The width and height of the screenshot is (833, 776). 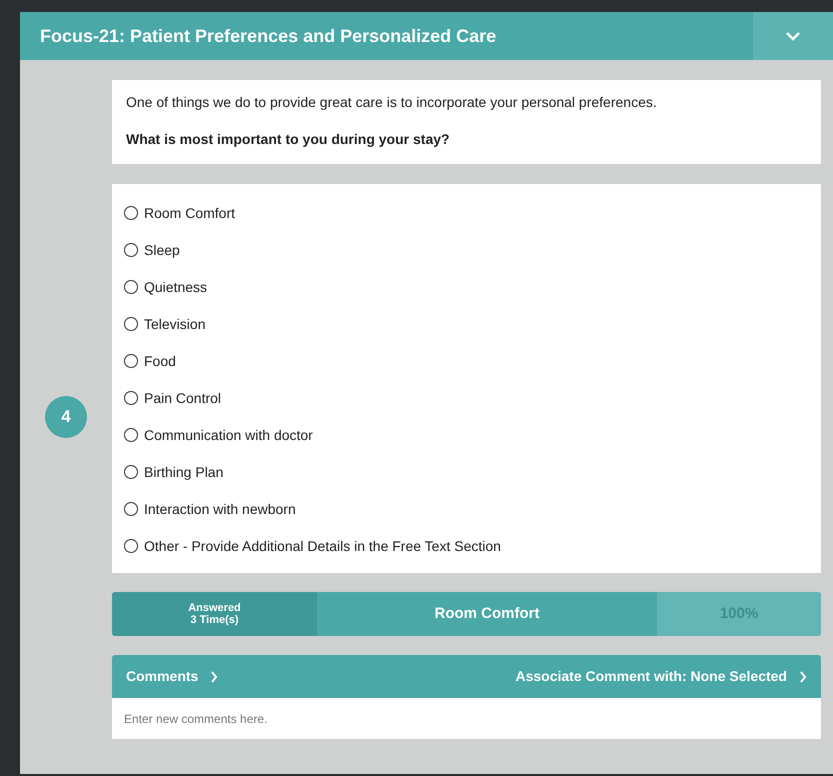 What do you see at coordinates (288, 139) in the screenshot?
I see `question-text: What is most important to you during your stay?` at bounding box center [288, 139].